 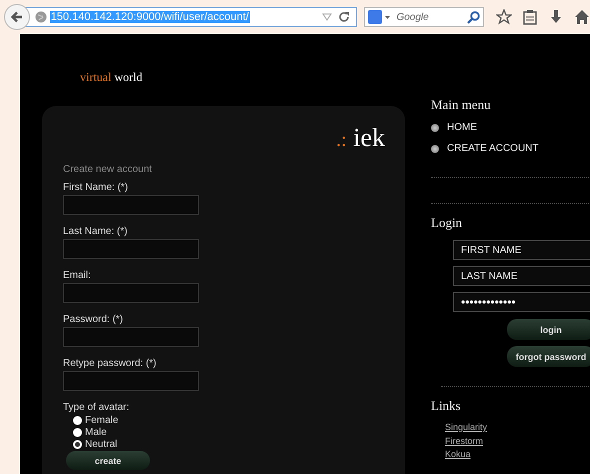 What do you see at coordinates (466, 427) in the screenshot?
I see `link: Singularity` at bounding box center [466, 427].